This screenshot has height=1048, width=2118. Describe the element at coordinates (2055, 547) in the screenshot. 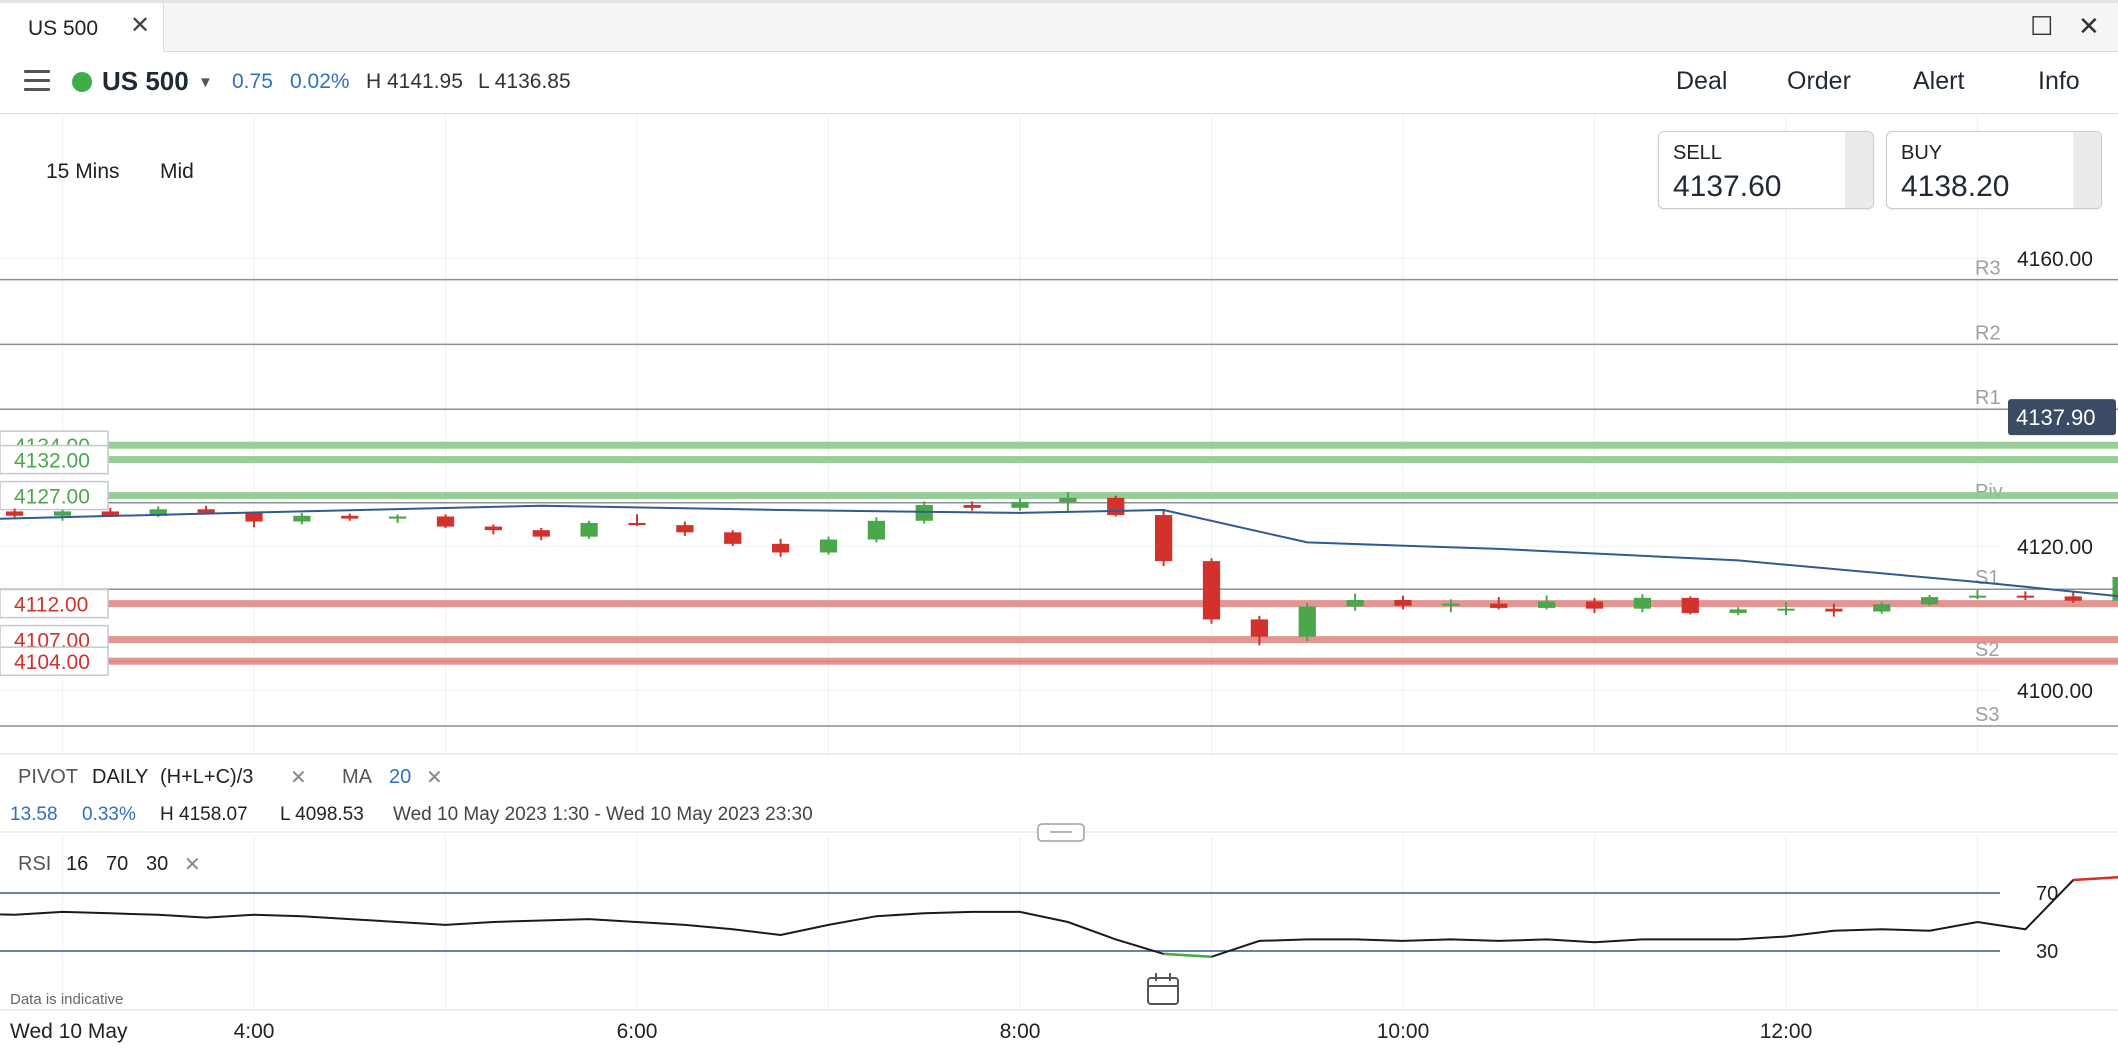

I see `price-axis-tick: 4120.00` at that location.